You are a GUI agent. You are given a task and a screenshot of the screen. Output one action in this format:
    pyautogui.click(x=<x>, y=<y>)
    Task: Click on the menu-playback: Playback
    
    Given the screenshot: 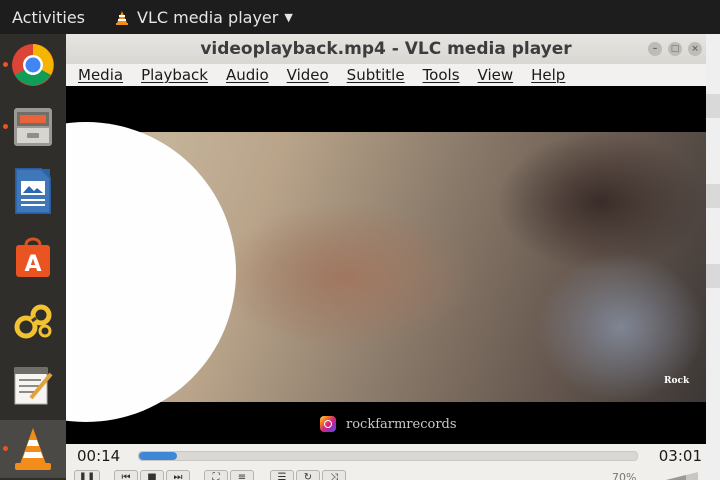 What is the action you would take?
    pyautogui.click(x=174, y=75)
    